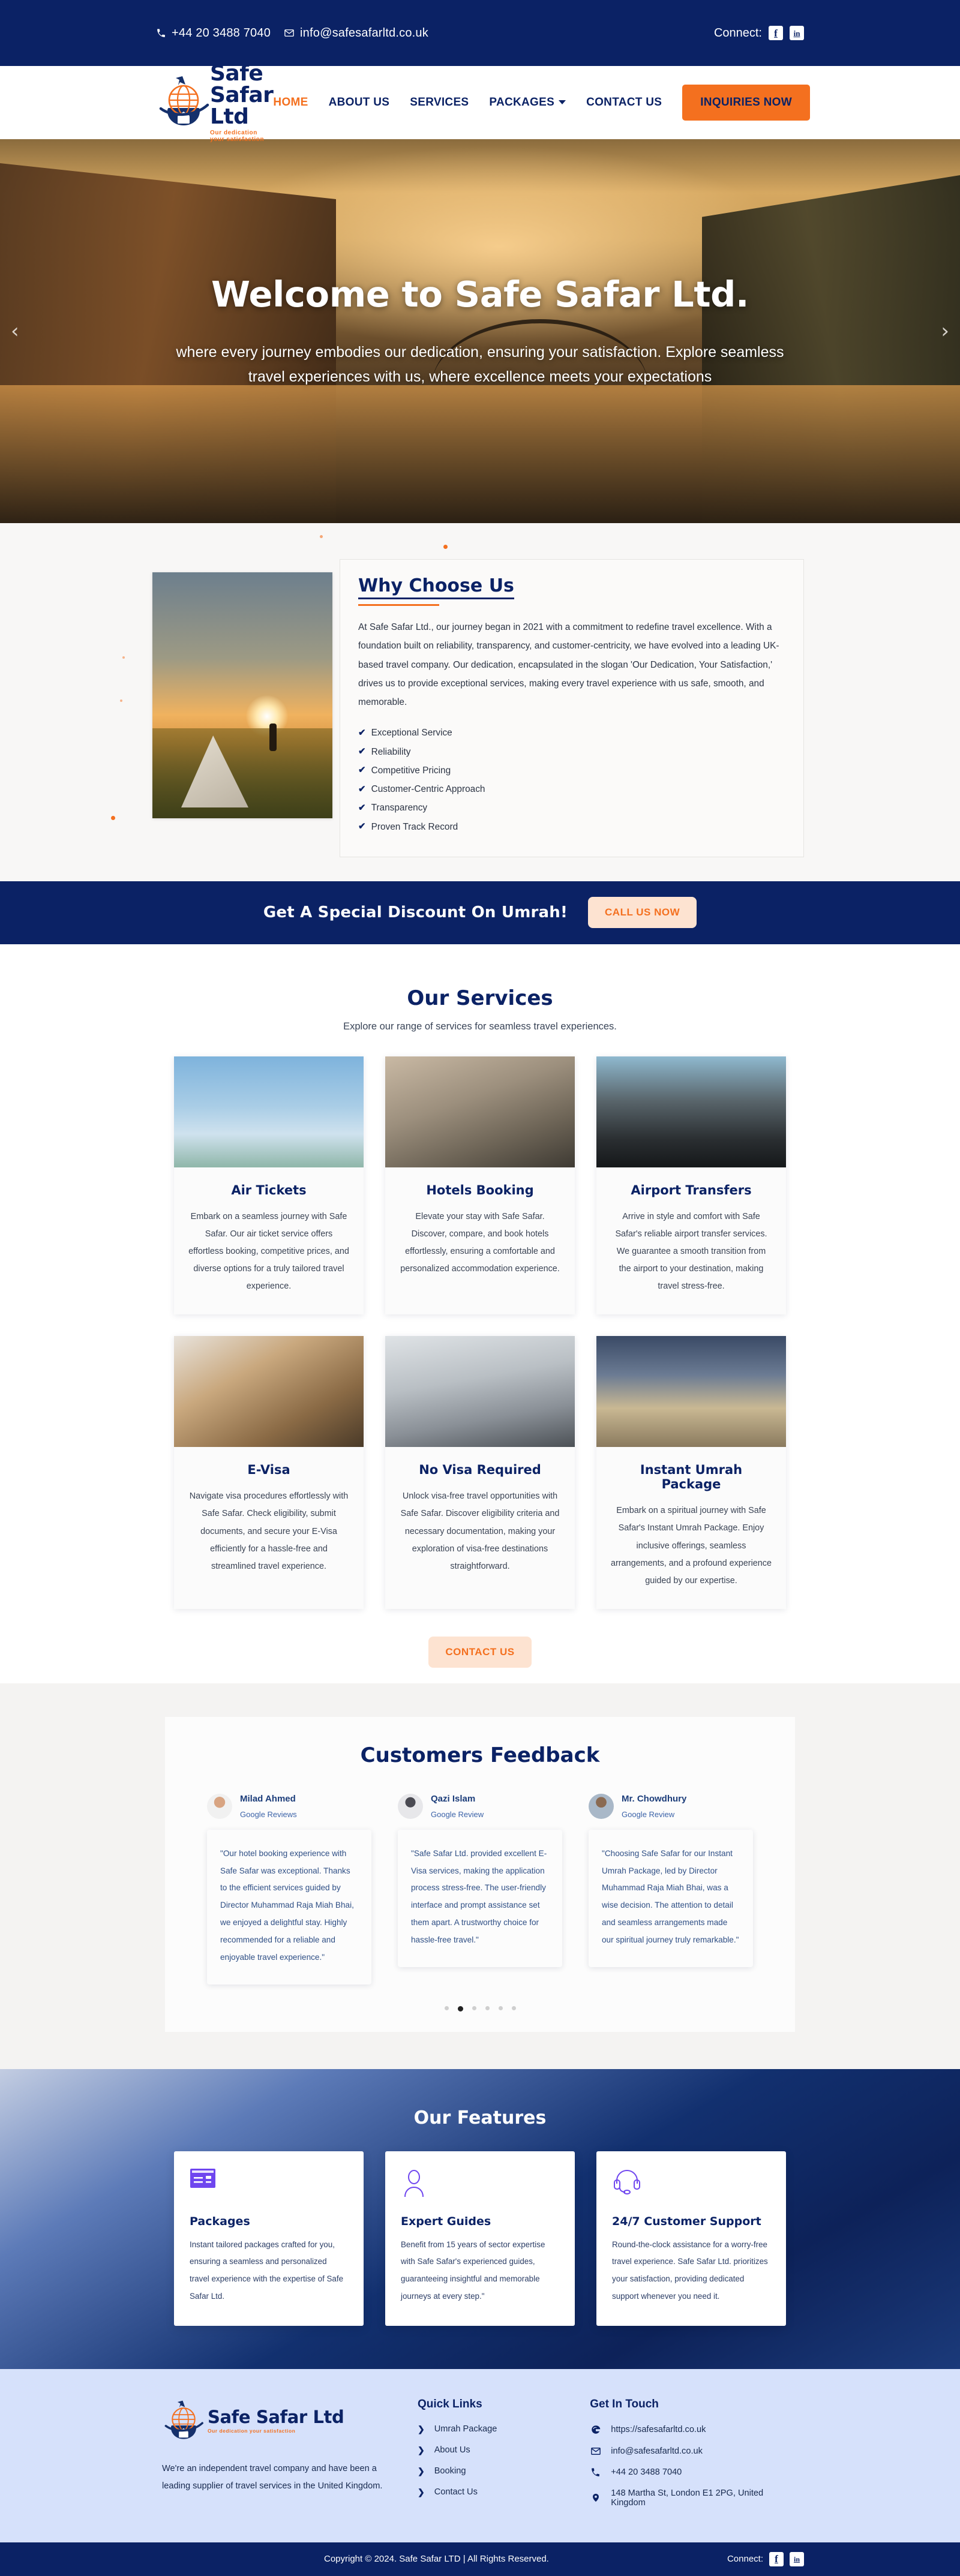  I want to click on decor-dot, so click(445, 547).